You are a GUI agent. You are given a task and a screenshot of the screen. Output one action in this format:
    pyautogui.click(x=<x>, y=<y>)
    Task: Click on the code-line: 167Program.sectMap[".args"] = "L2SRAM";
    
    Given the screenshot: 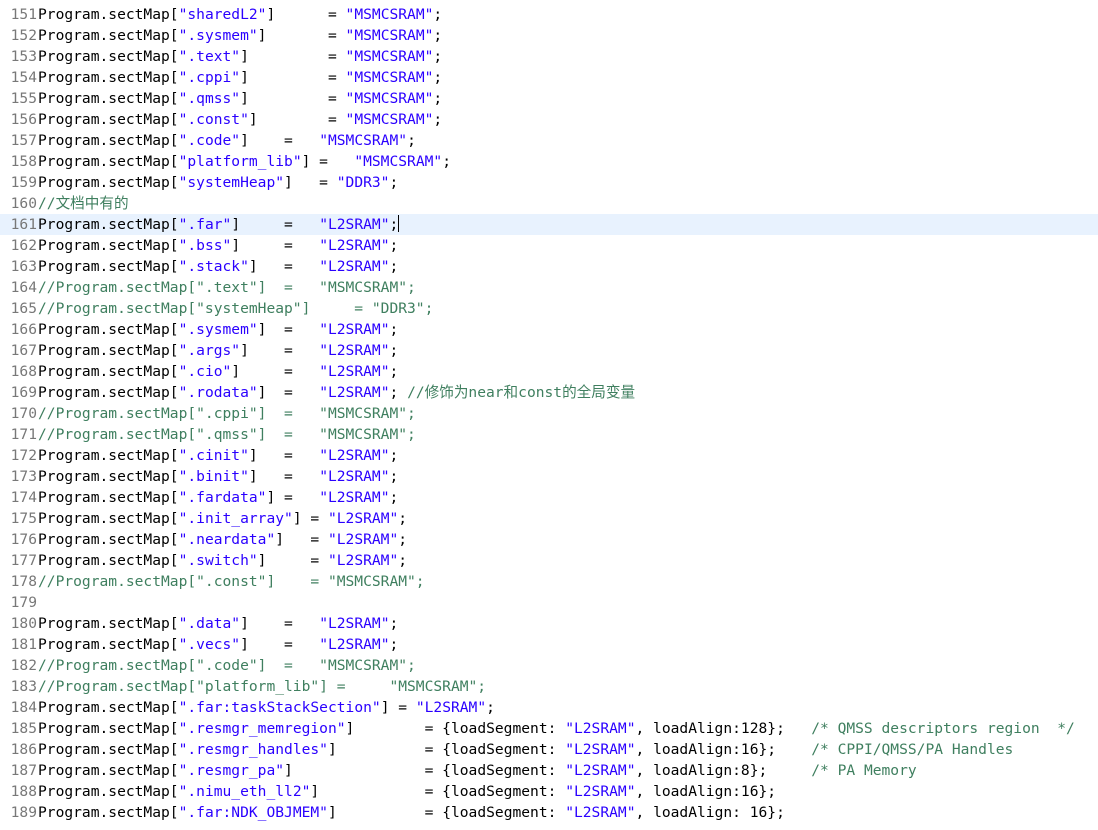 What is the action you would take?
    pyautogui.click(x=549, y=350)
    